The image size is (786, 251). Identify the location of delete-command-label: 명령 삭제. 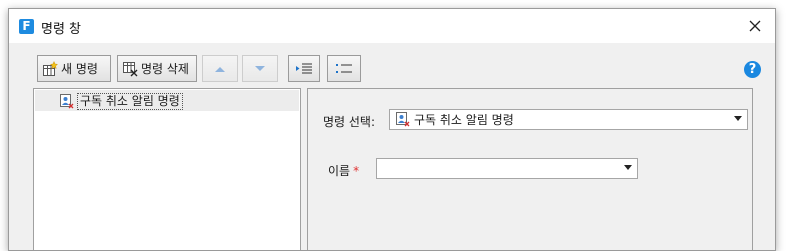
(165, 69).